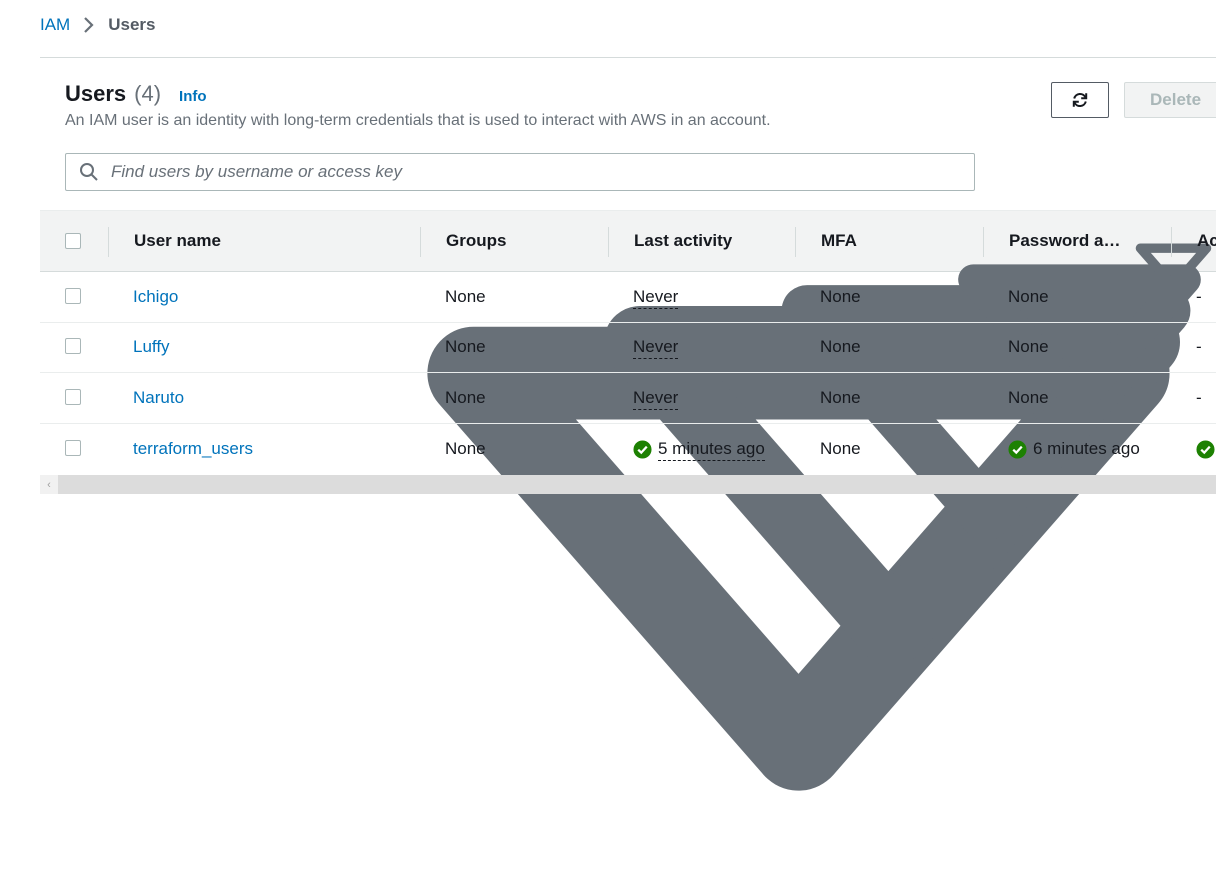  Describe the element at coordinates (155, 297) in the screenshot. I see `user-name-link: Ichigo` at that location.